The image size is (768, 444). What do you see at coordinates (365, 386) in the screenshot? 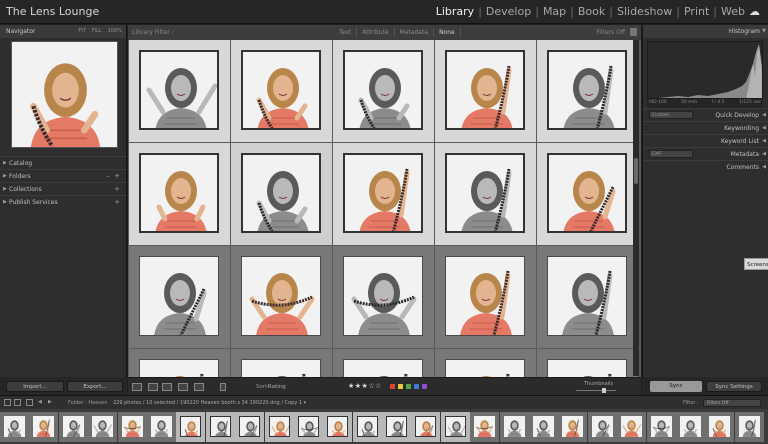
I see `rating-stars: ★★★☆☆` at bounding box center [365, 386].